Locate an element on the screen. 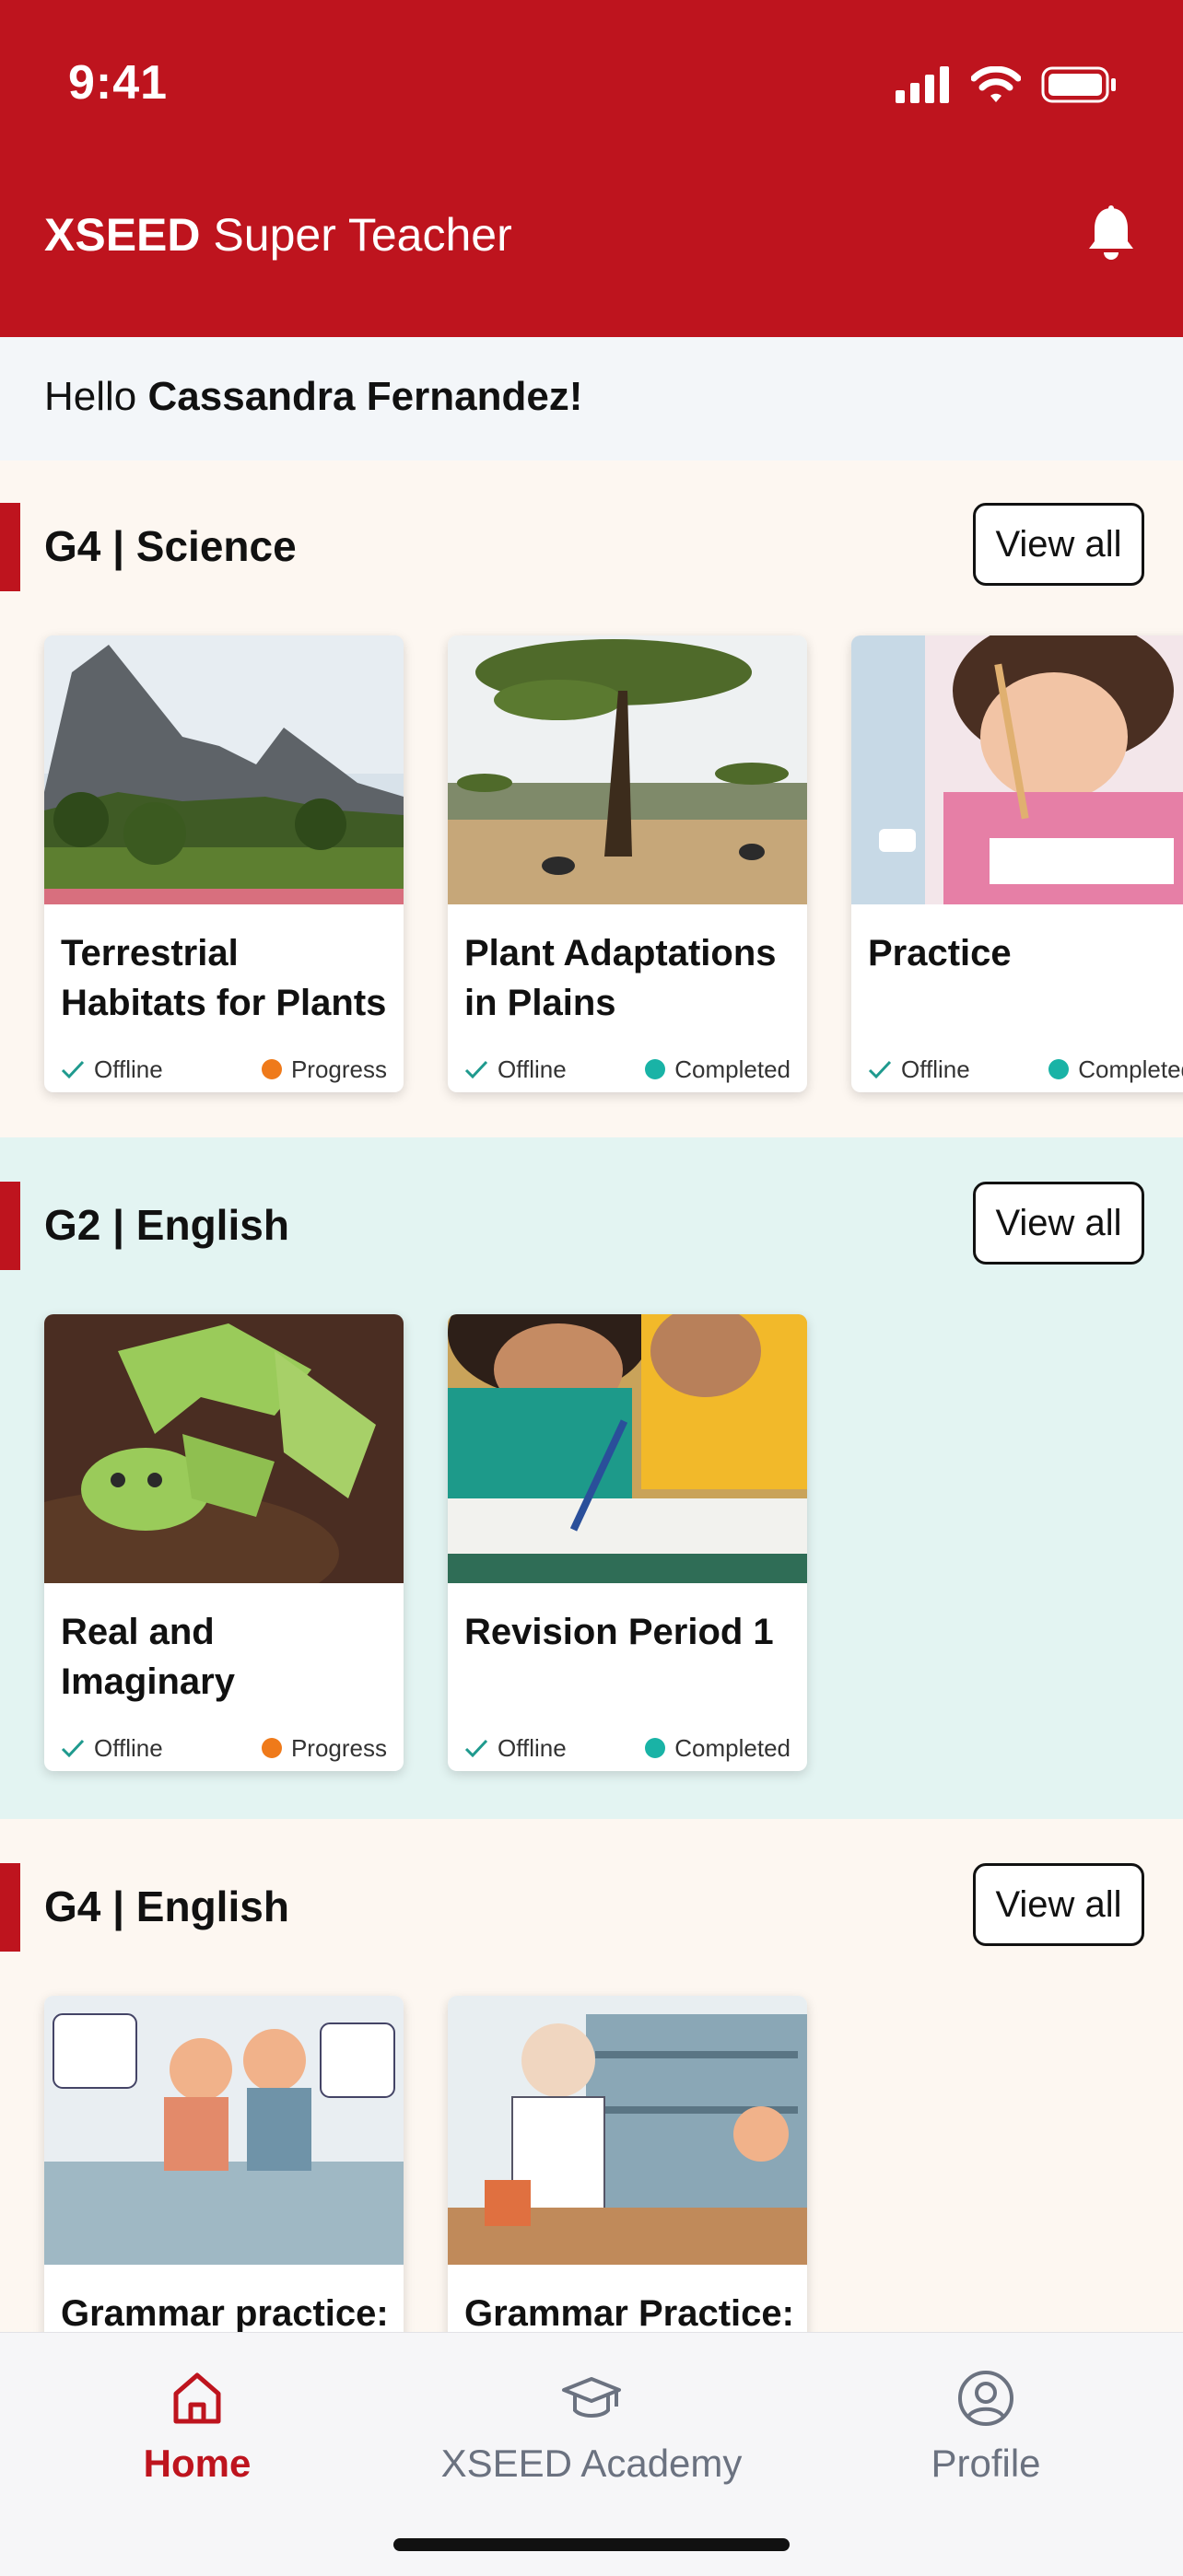 The image size is (1183, 2576). notification-bell-icon is located at coordinates (1111, 233).